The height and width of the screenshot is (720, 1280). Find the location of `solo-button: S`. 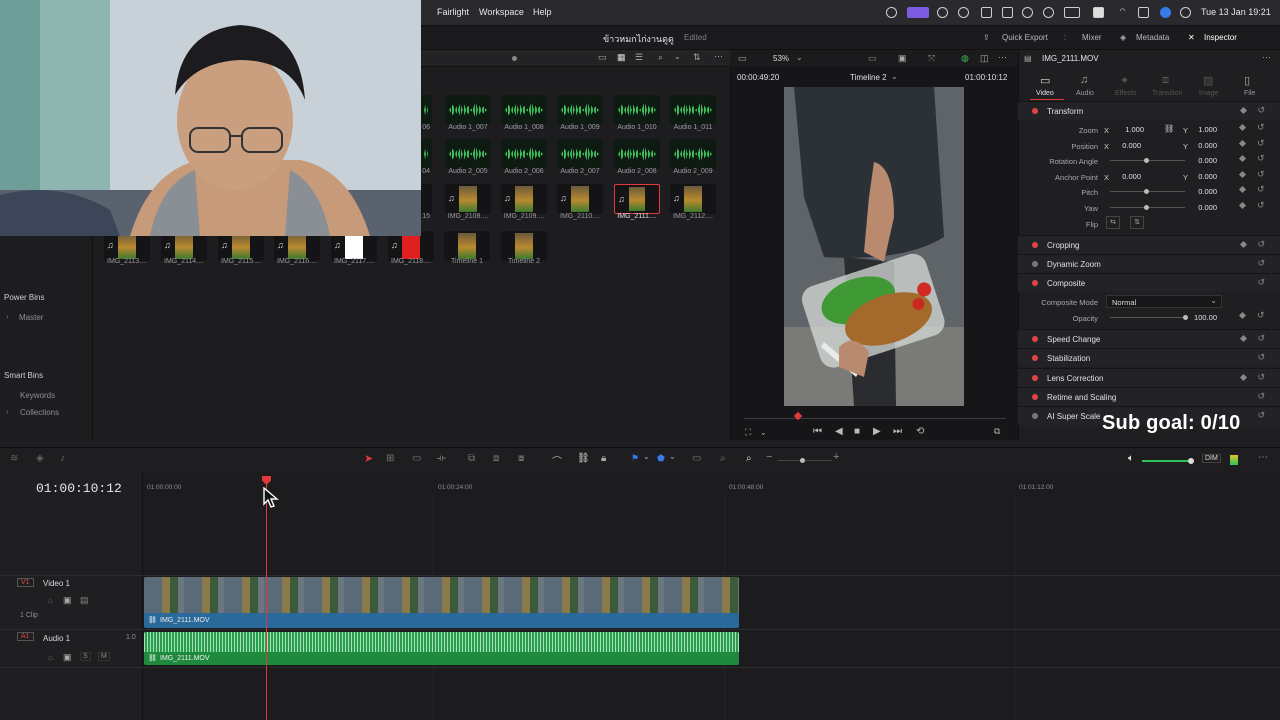

solo-button: S is located at coordinates (85, 656).